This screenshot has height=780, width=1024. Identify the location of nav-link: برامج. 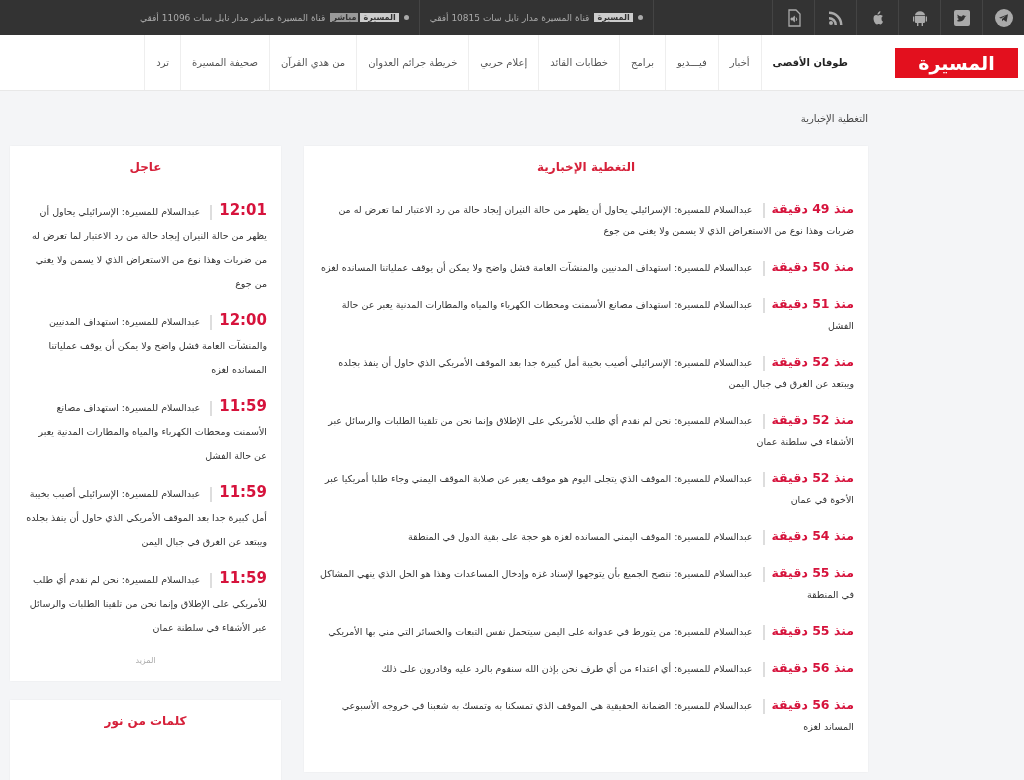
(642, 62).